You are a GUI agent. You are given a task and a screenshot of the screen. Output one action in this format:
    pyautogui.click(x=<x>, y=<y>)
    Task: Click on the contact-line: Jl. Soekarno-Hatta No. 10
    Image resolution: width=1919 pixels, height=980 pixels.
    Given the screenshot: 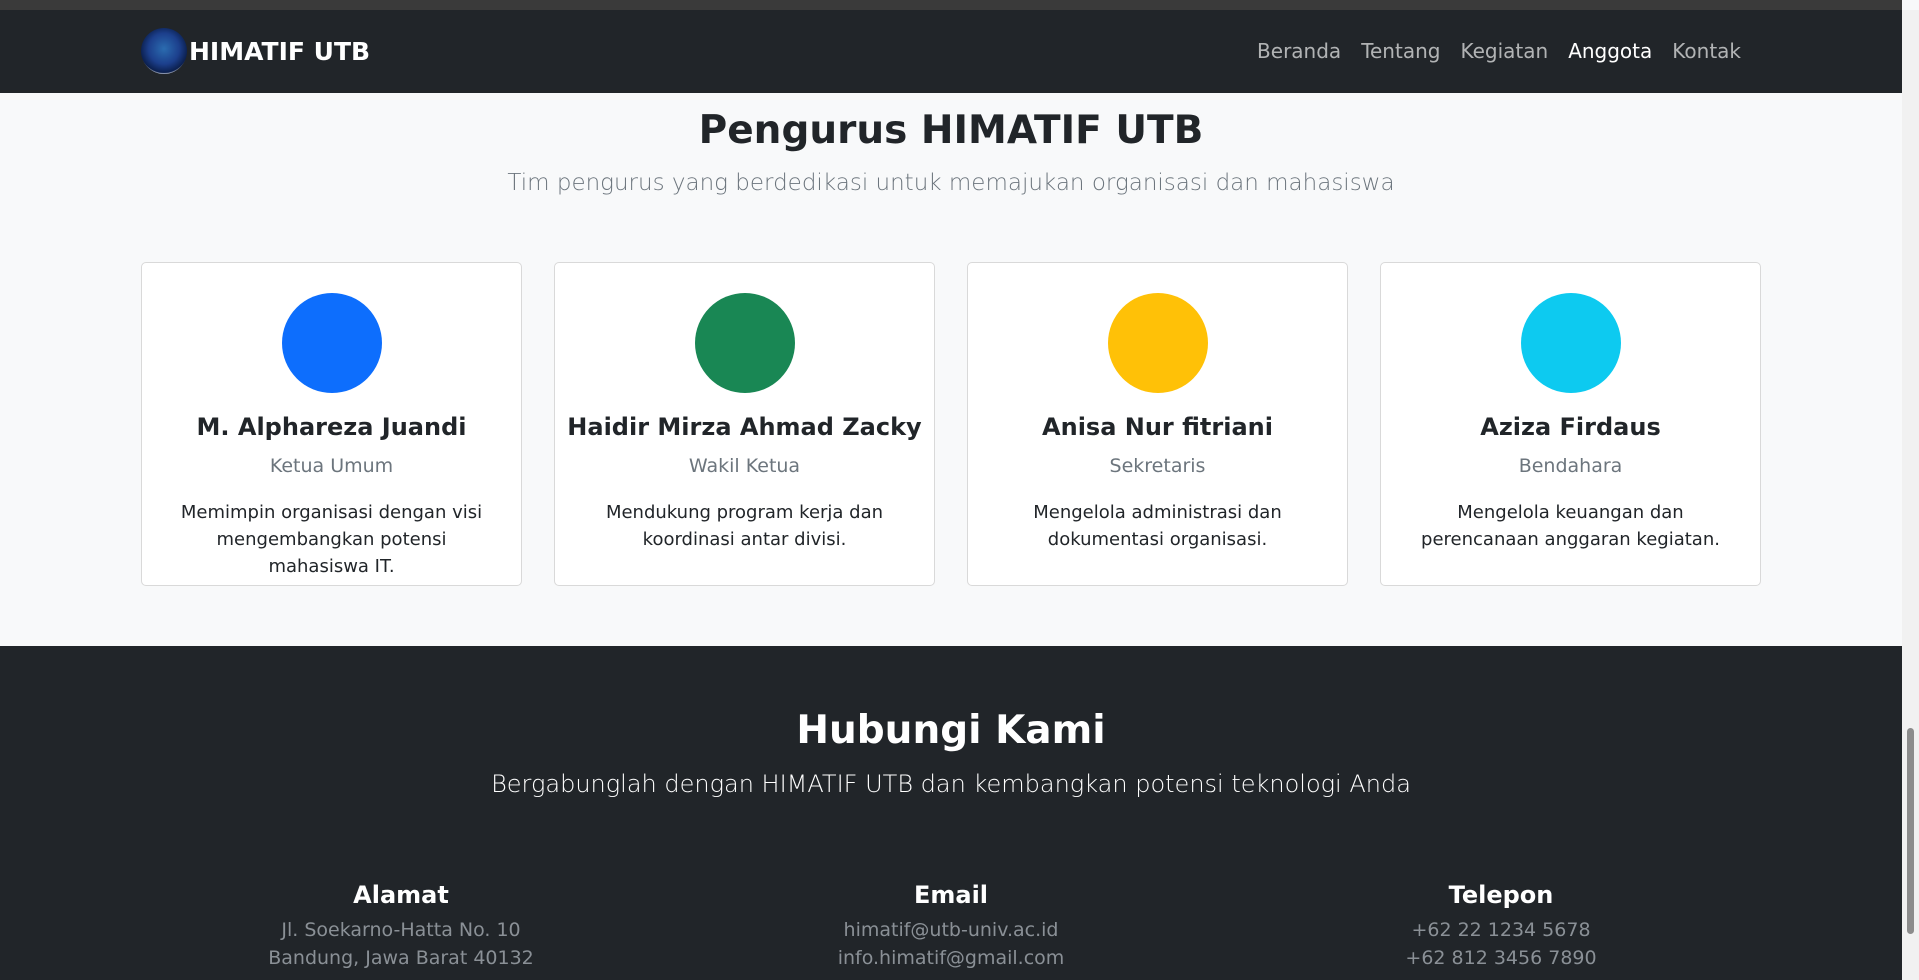 What is the action you would take?
    pyautogui.click(x=401, y=930)
    